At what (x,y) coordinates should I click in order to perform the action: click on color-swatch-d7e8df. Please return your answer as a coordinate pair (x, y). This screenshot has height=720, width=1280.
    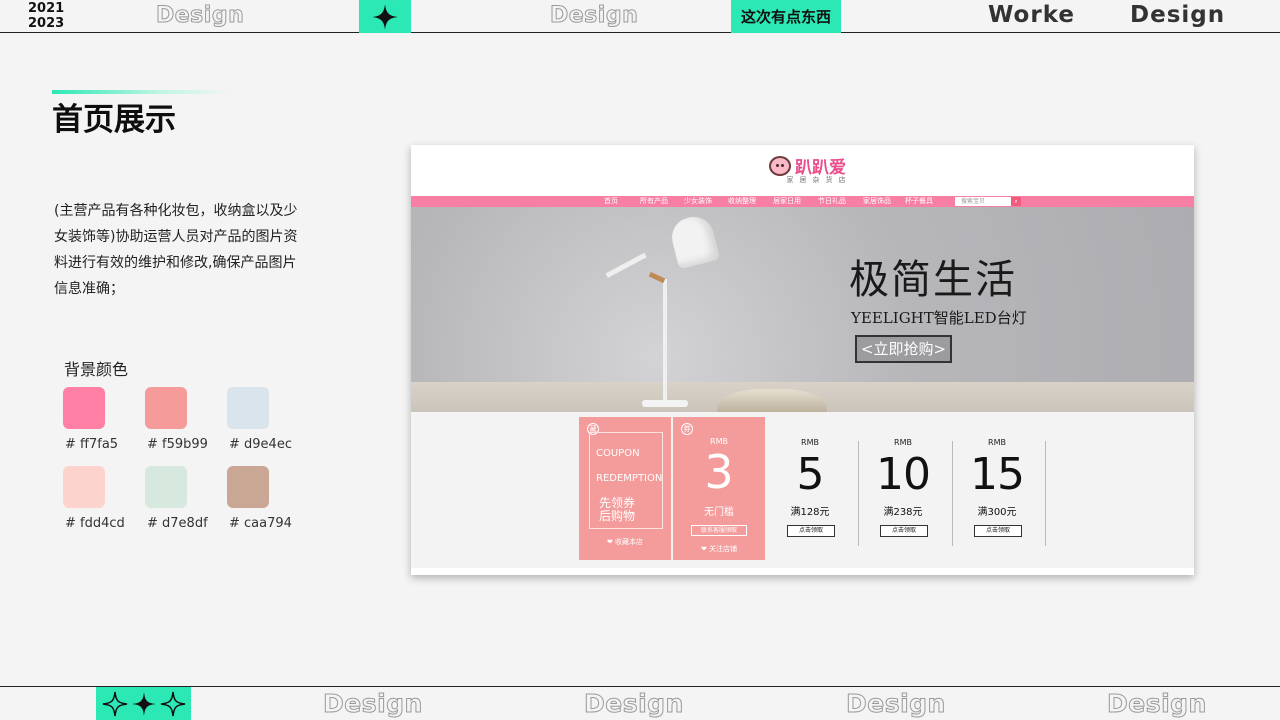
    Looking at the image, I should click on (166, 487).